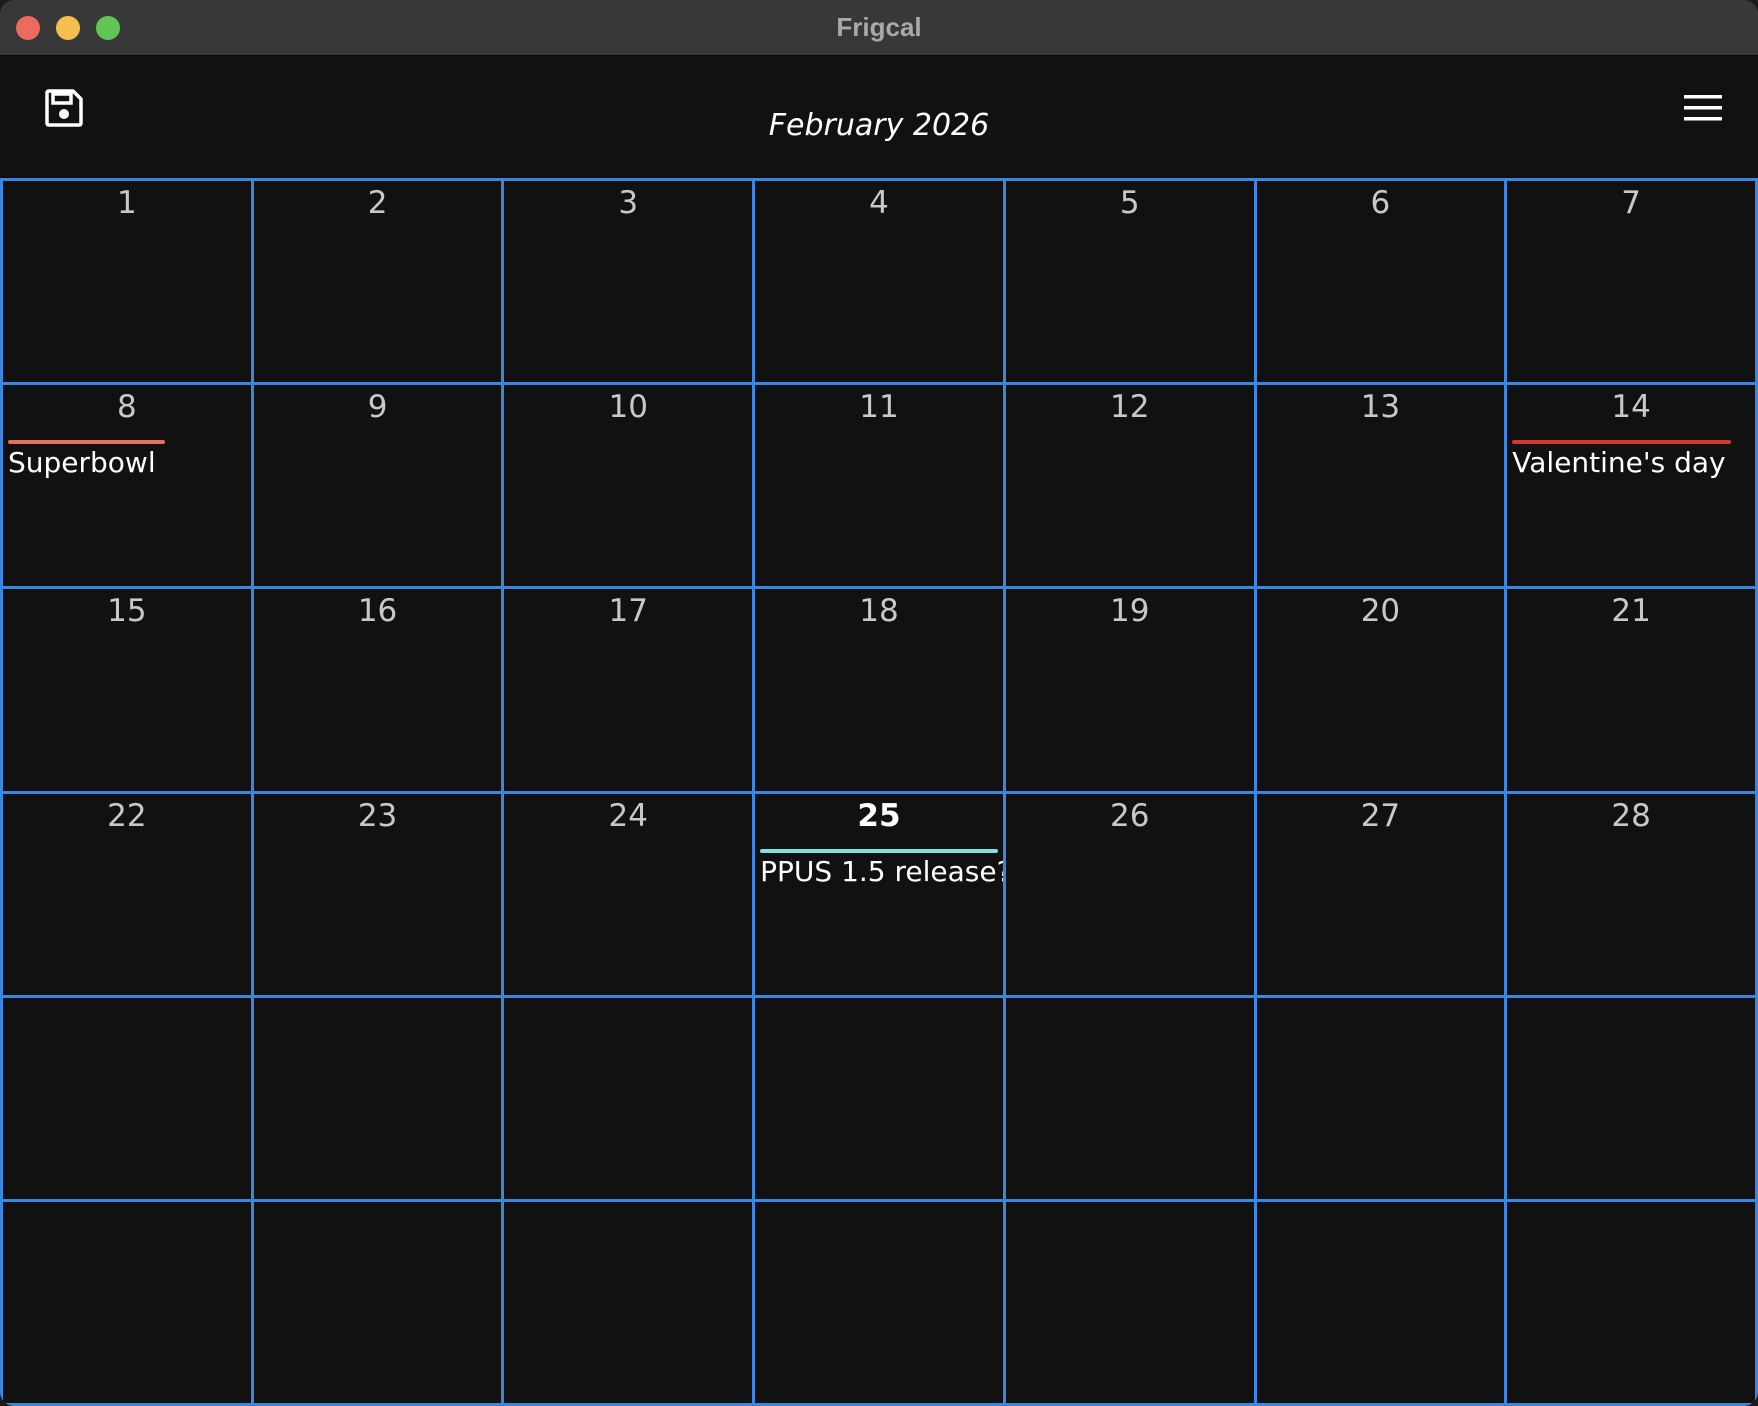 This screenshot has width=1758, height=1406. I want to click on event-item: Superbowl, so click(127, 460).